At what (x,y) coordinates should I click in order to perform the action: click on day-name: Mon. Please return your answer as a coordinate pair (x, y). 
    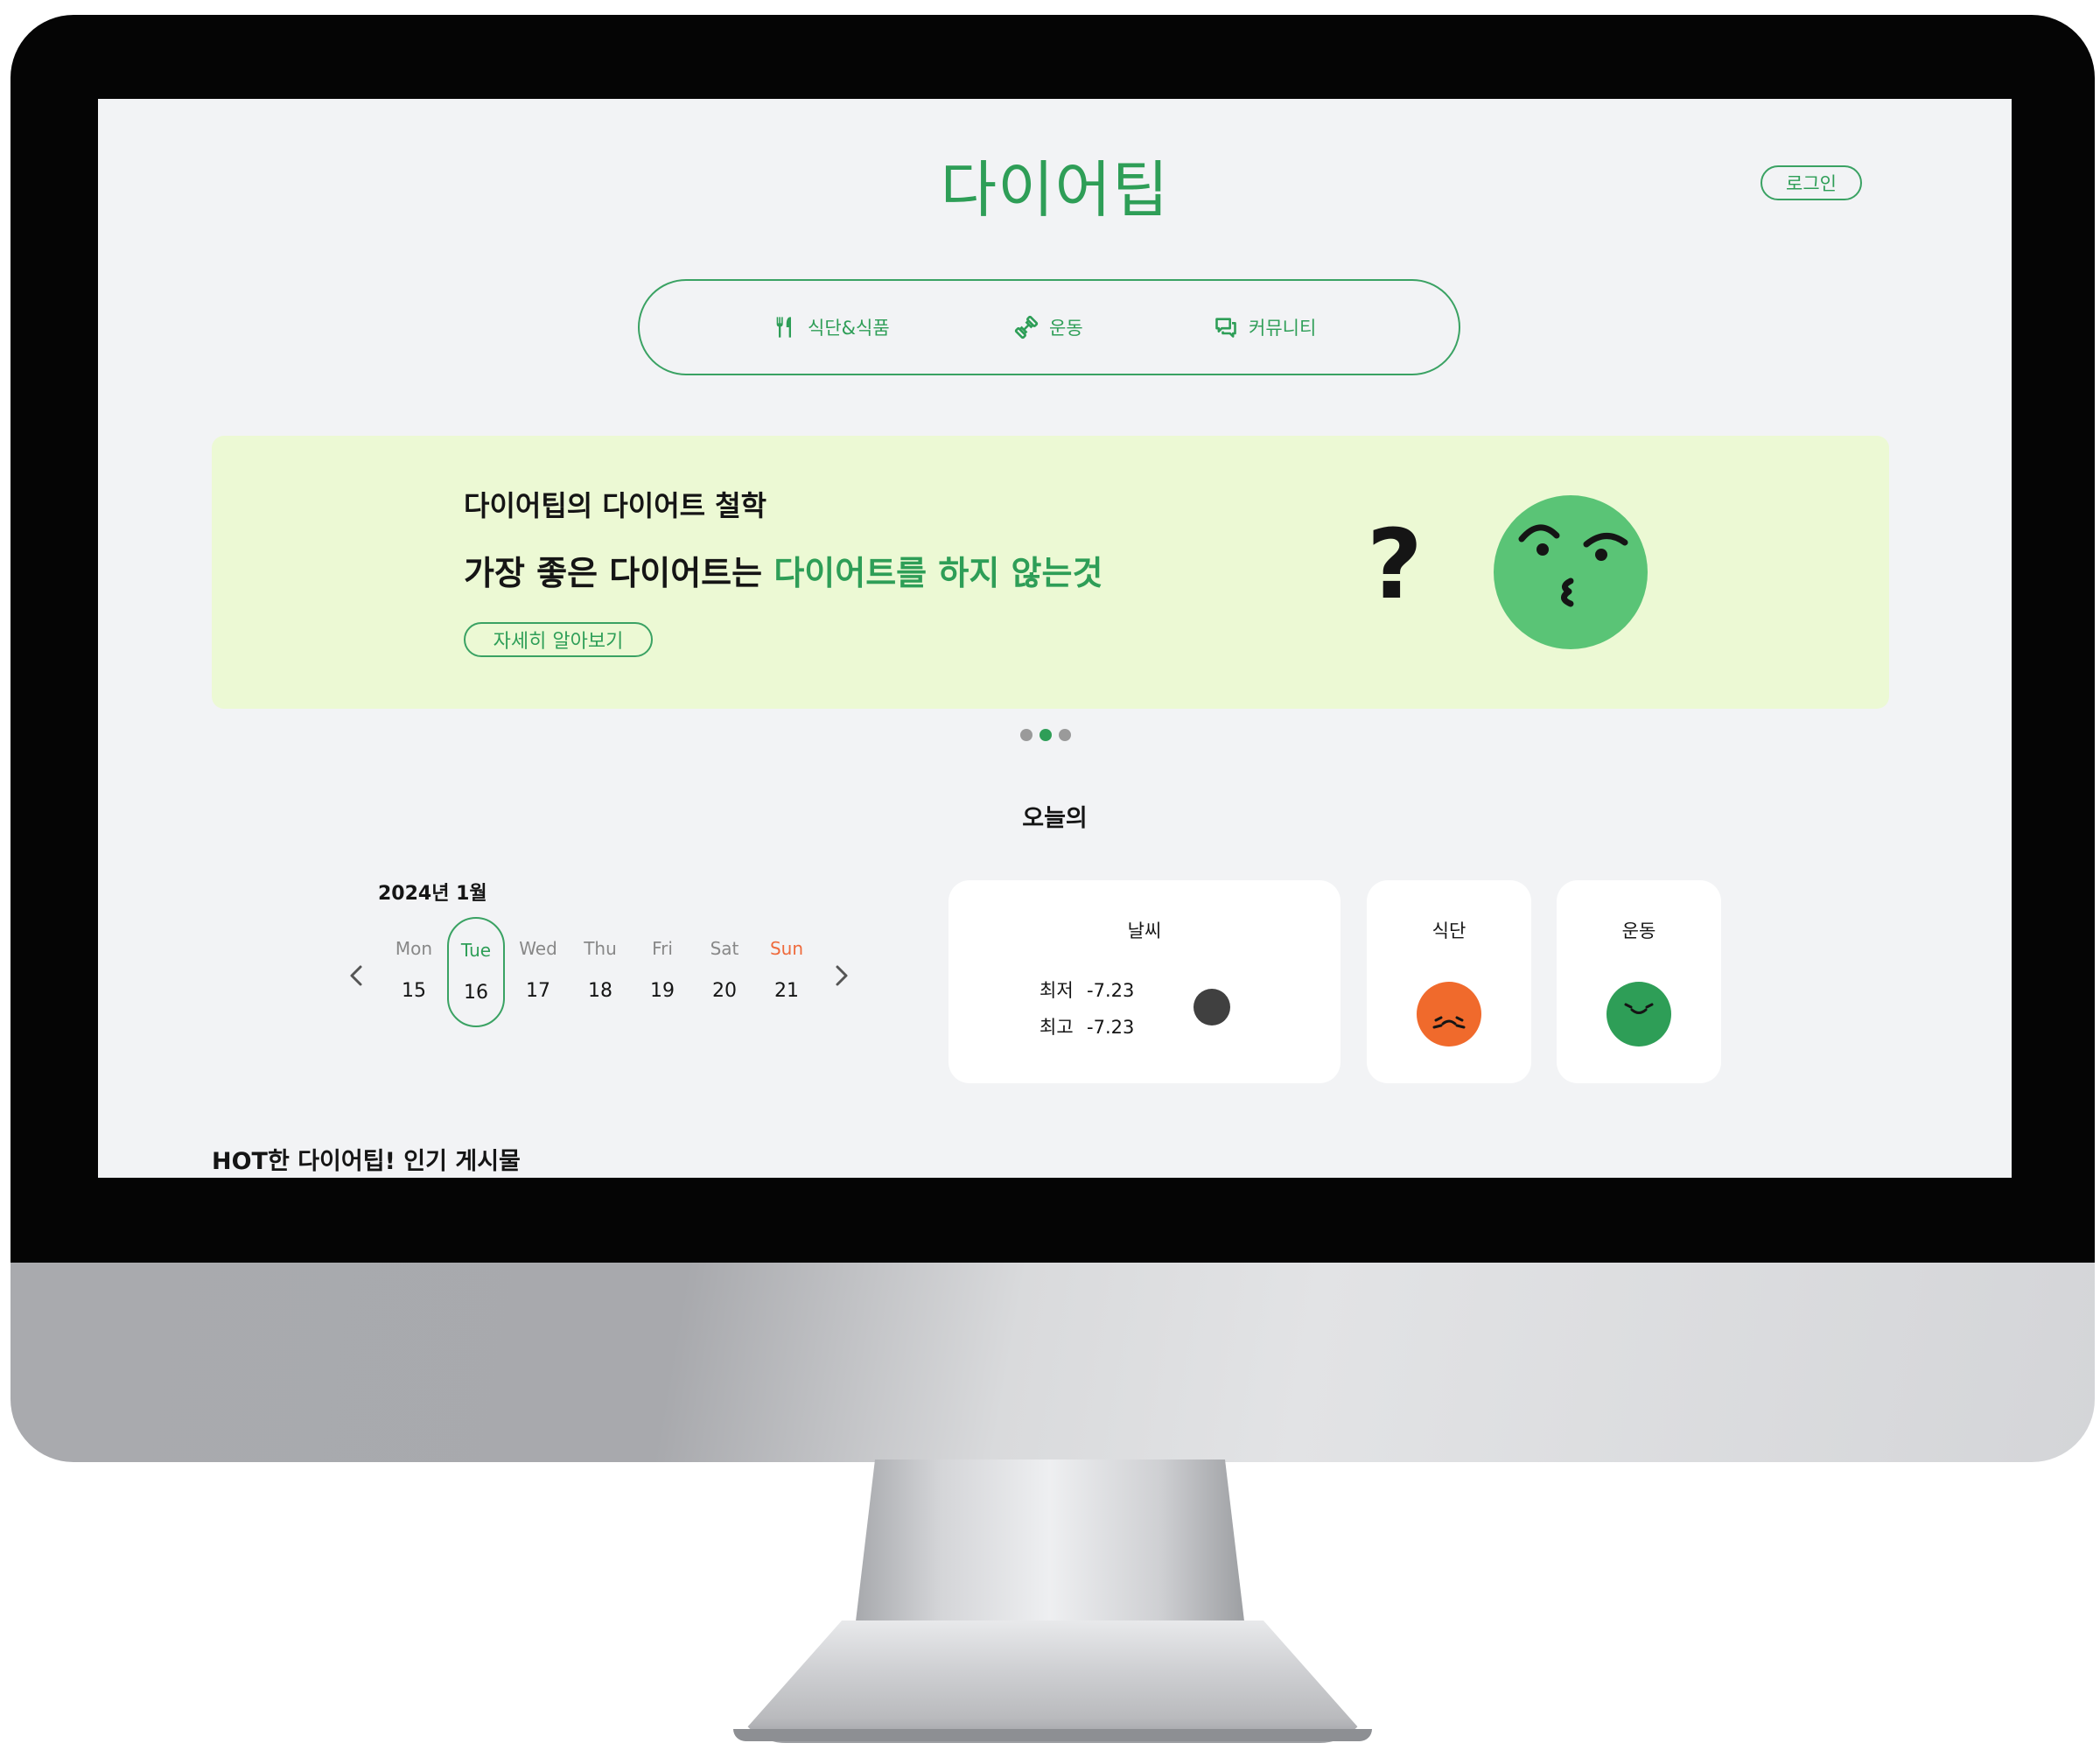
    Looking at the image, I should click on (414, 948).